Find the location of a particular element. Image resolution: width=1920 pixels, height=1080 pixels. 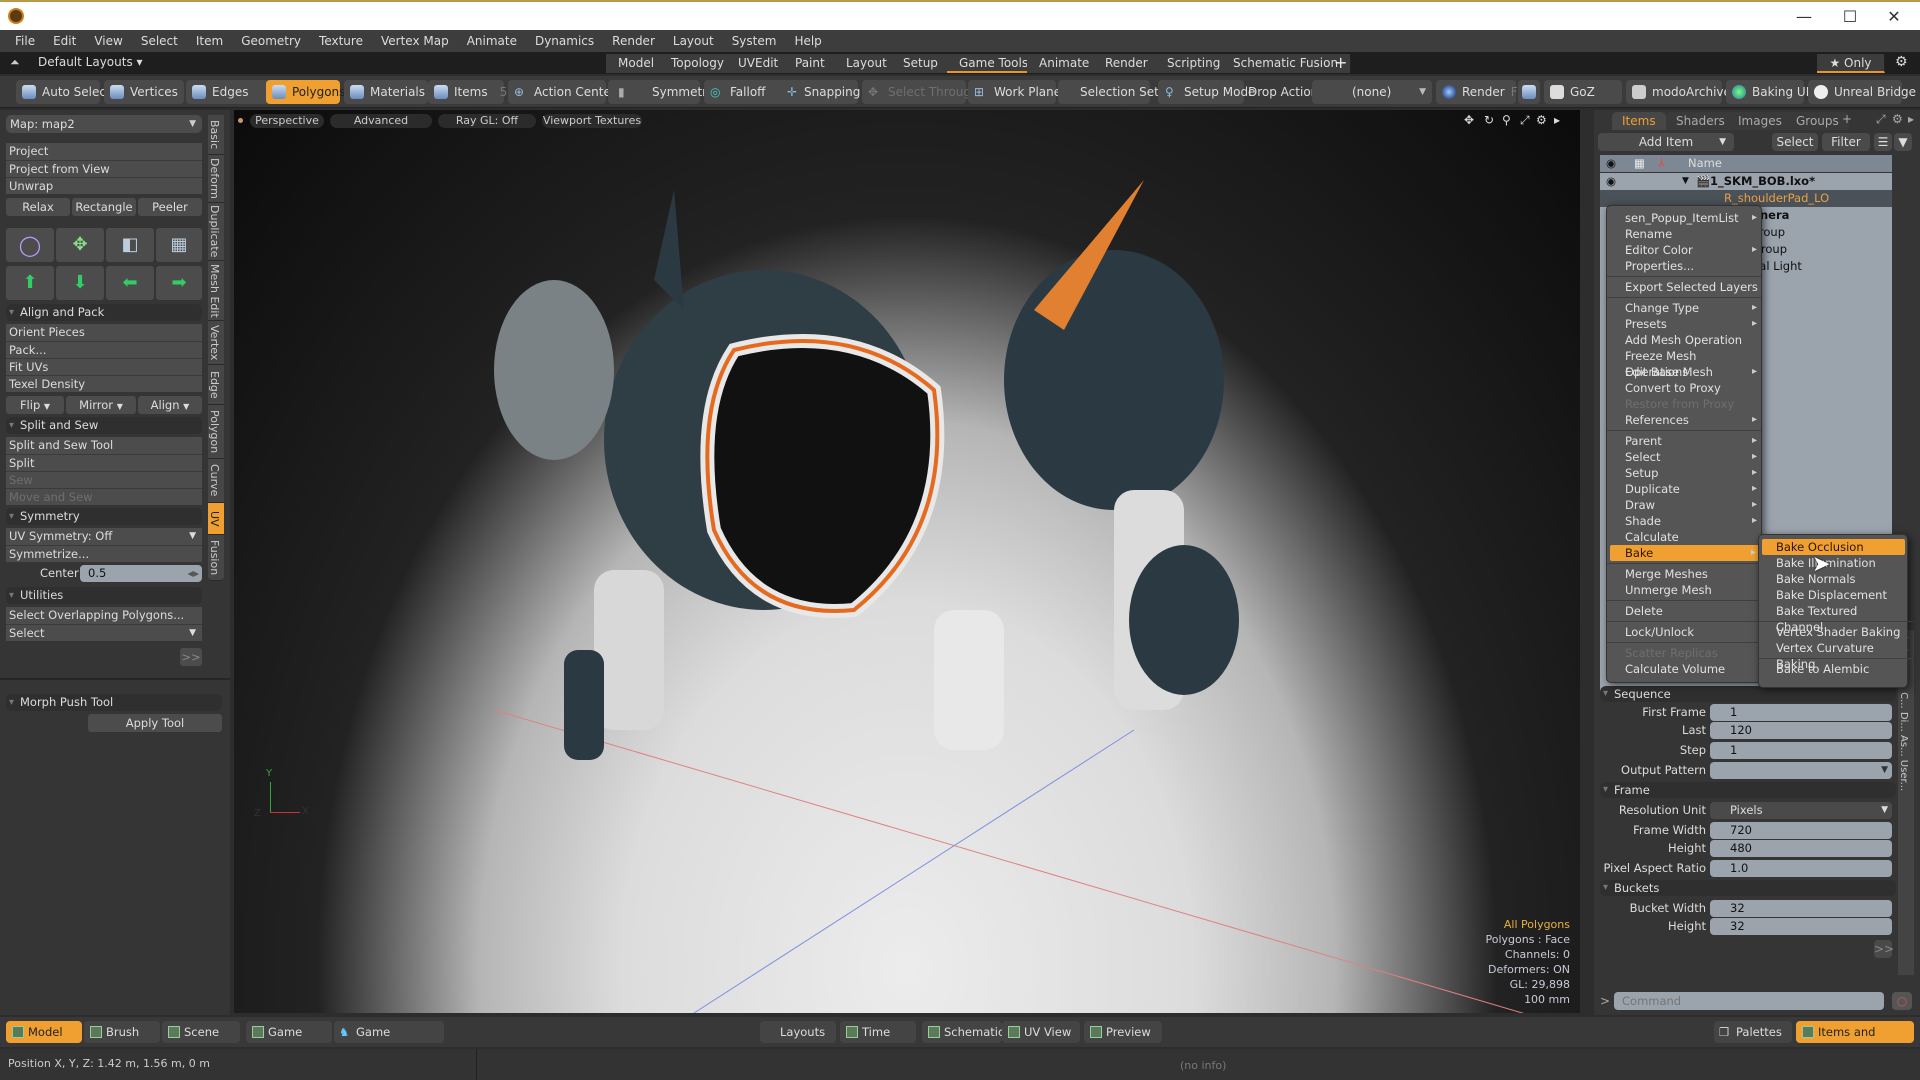

work-plane-button: ⊞ Work Plane is located at coordinates (1014, 92).